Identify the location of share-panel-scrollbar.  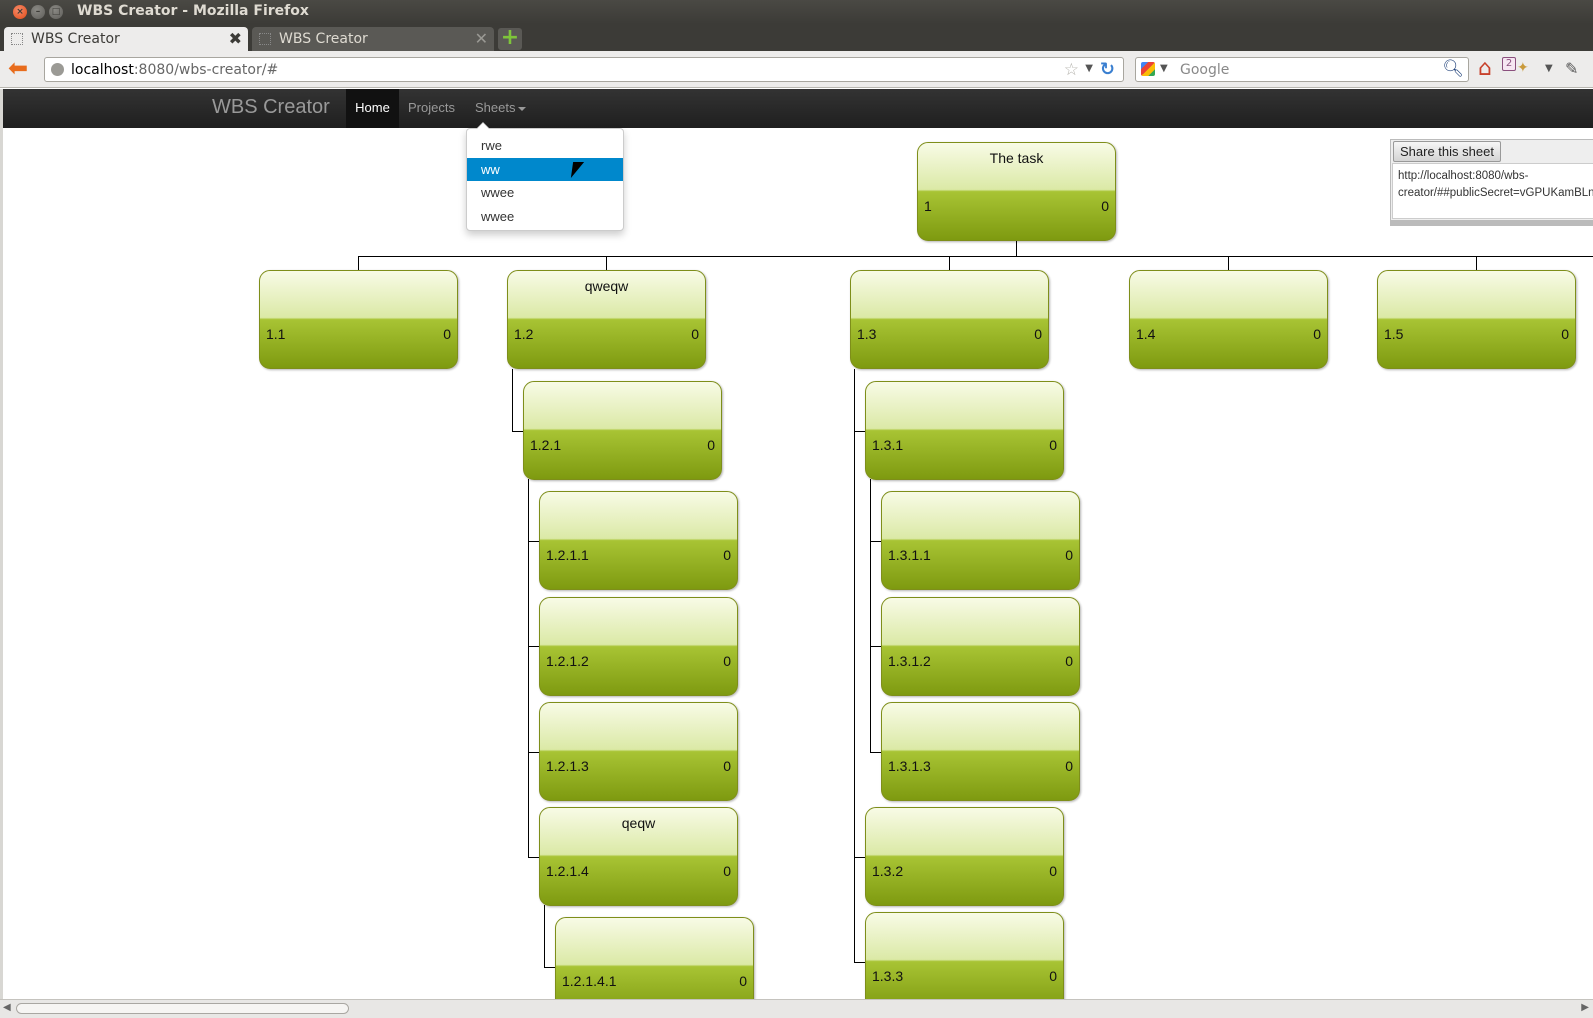
(1492, 223).